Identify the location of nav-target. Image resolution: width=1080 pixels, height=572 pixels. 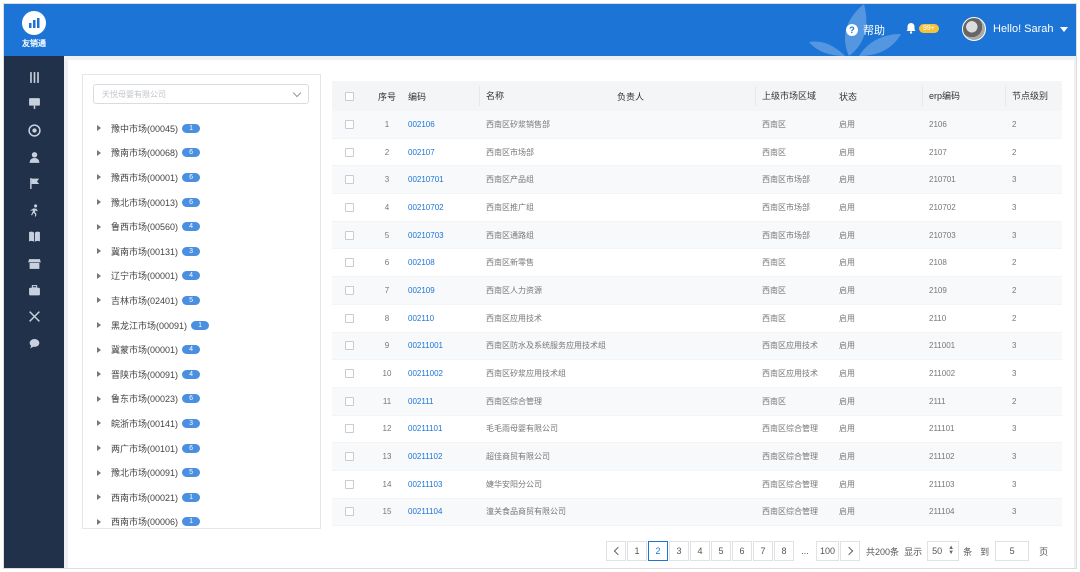
(34, 130).